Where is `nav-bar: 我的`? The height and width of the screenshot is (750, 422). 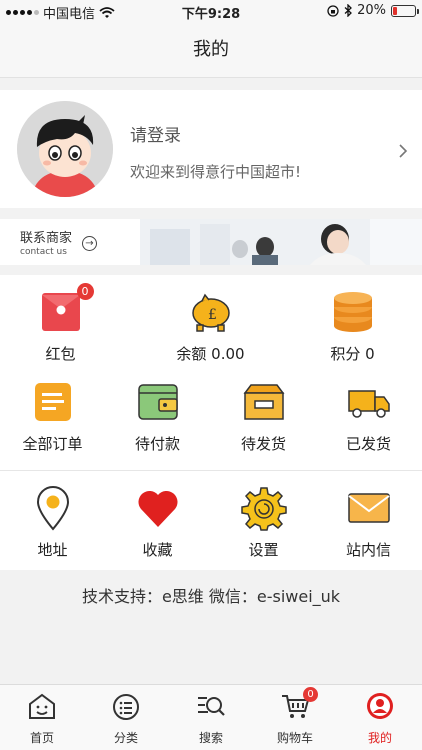
nav-bar: 我的 is located at coordinates (211, 50).